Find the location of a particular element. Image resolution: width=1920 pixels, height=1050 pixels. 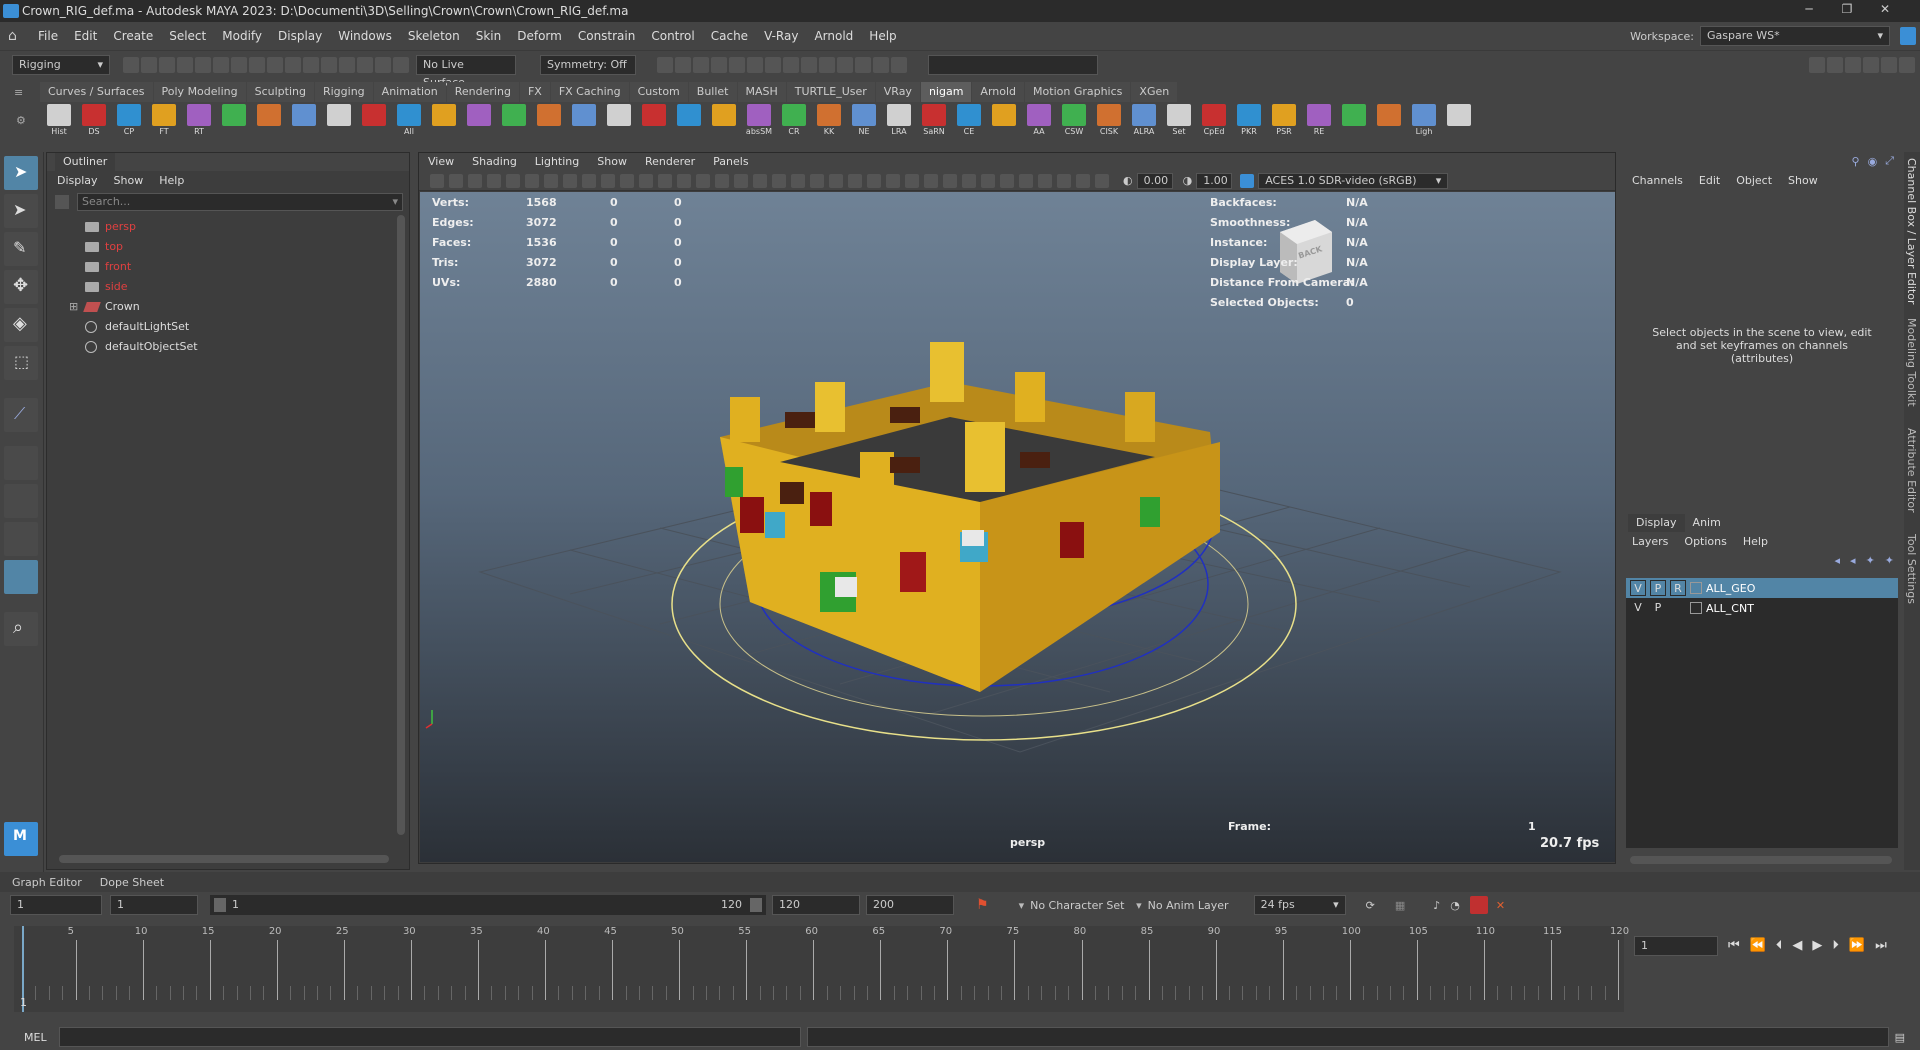

side-tab-tool-settings: Tool Settings is located at coordinates (1911, 569).